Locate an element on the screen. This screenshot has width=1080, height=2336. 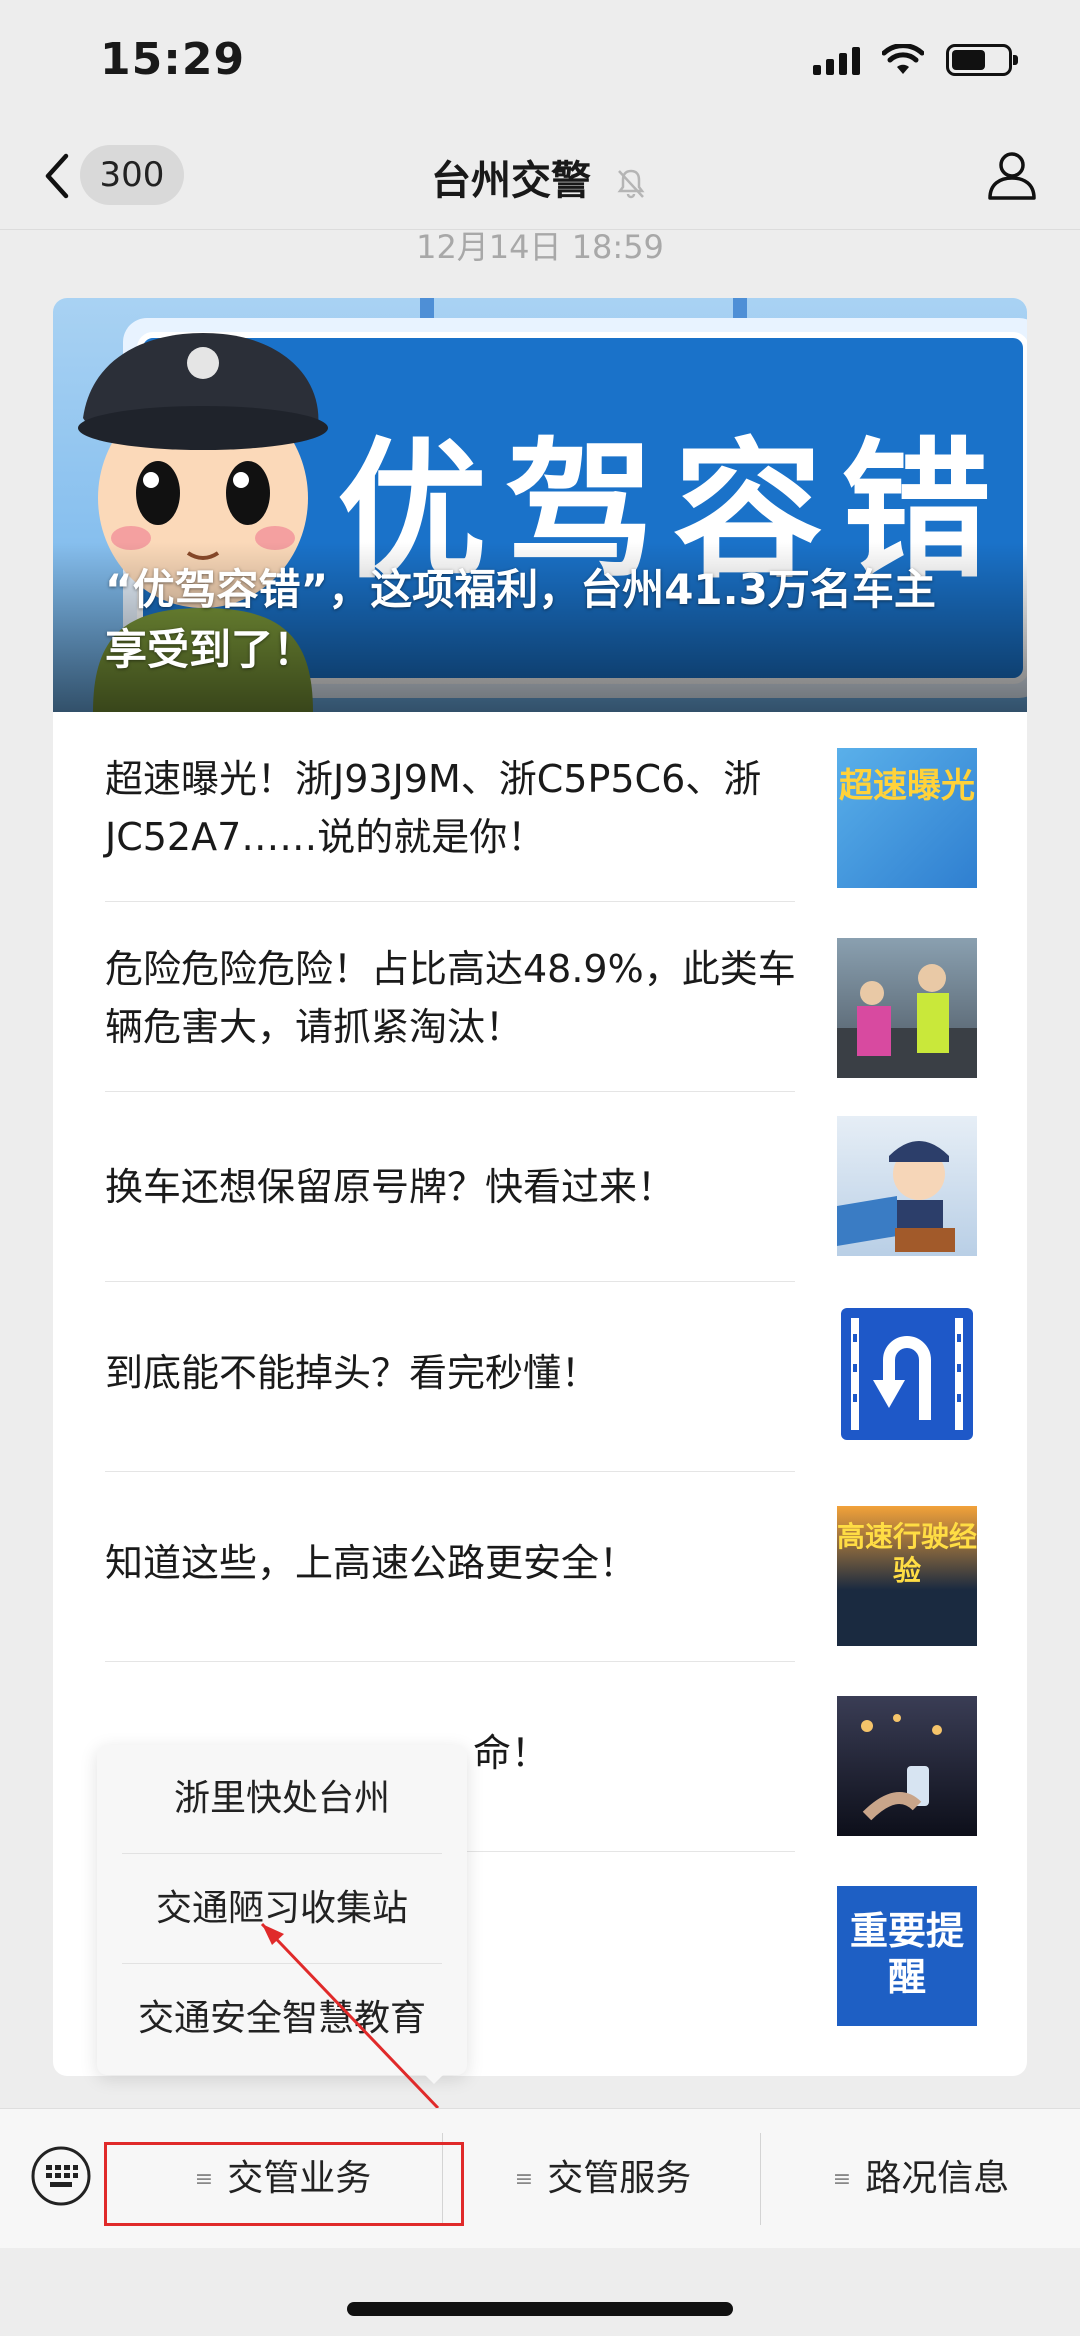
article-item: 危险危险危险！占比高达48.9%，此类车辆危害大，请抓紧淘汰！ is located at coordinates (540, 997).